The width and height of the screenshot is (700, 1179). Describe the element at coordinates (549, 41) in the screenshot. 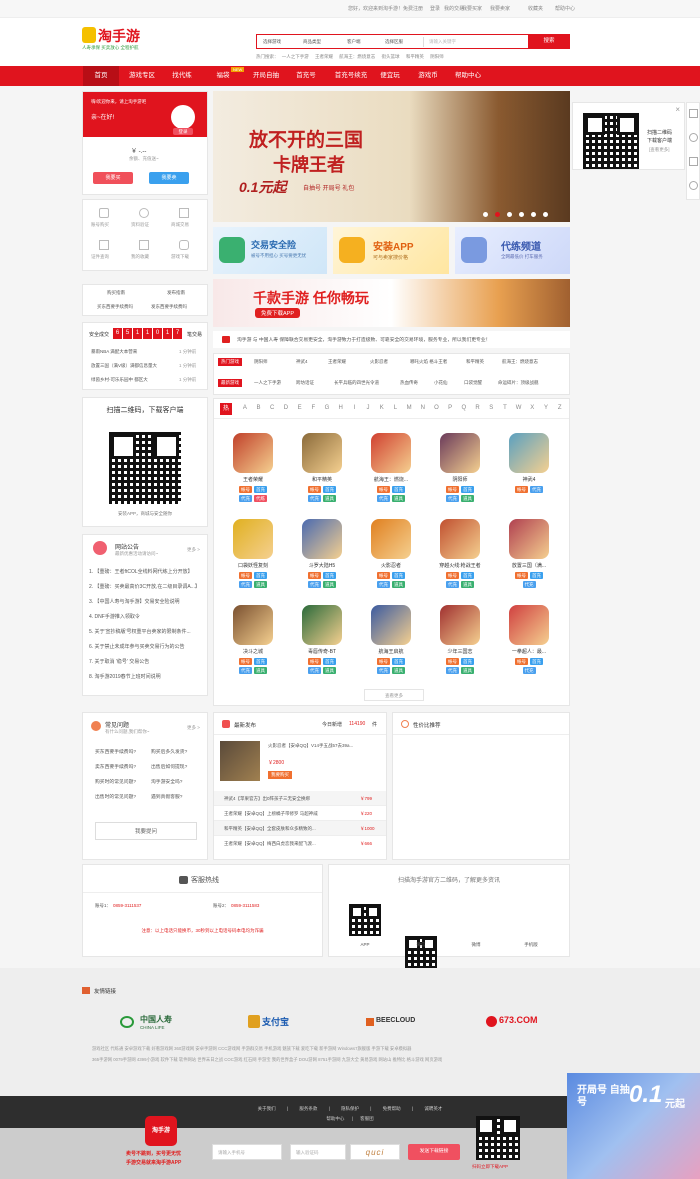

I see `search-button: 搜索` at that location.